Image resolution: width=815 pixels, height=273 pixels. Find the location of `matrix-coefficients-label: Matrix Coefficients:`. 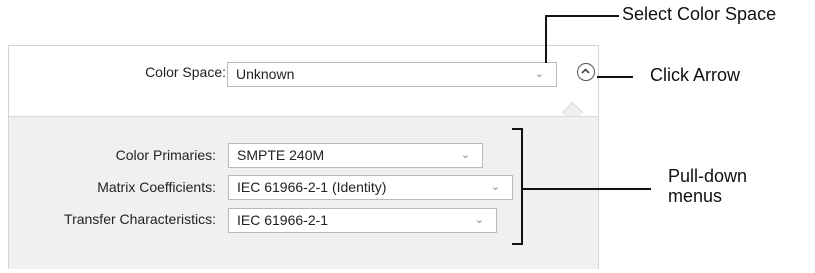

matrix-coefficients-label: Matrix Coefficients: is located at coordinates (156, 187).